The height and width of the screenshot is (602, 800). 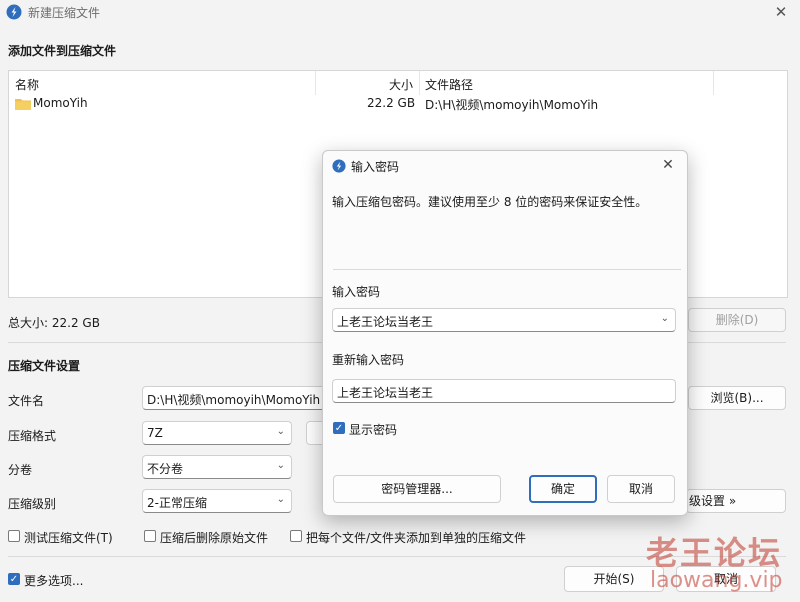 What do you see at coordinates (32, 436) in the screenshot?
I see `format-label: 压缩格式` at bounding box center [32, 436].